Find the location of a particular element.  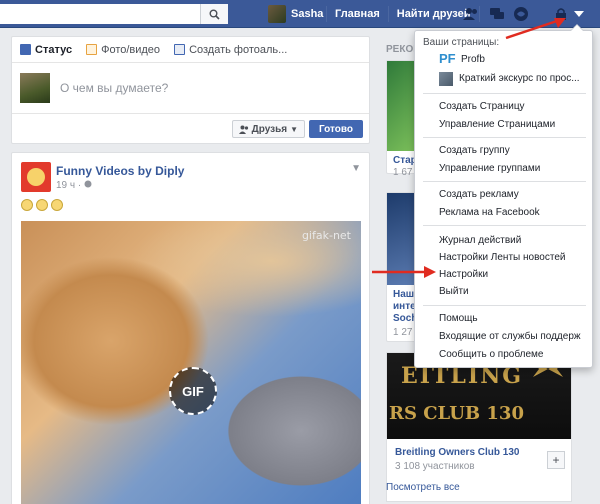

menu-item-create-group: Создать группу is located at coordinates (474, 150).